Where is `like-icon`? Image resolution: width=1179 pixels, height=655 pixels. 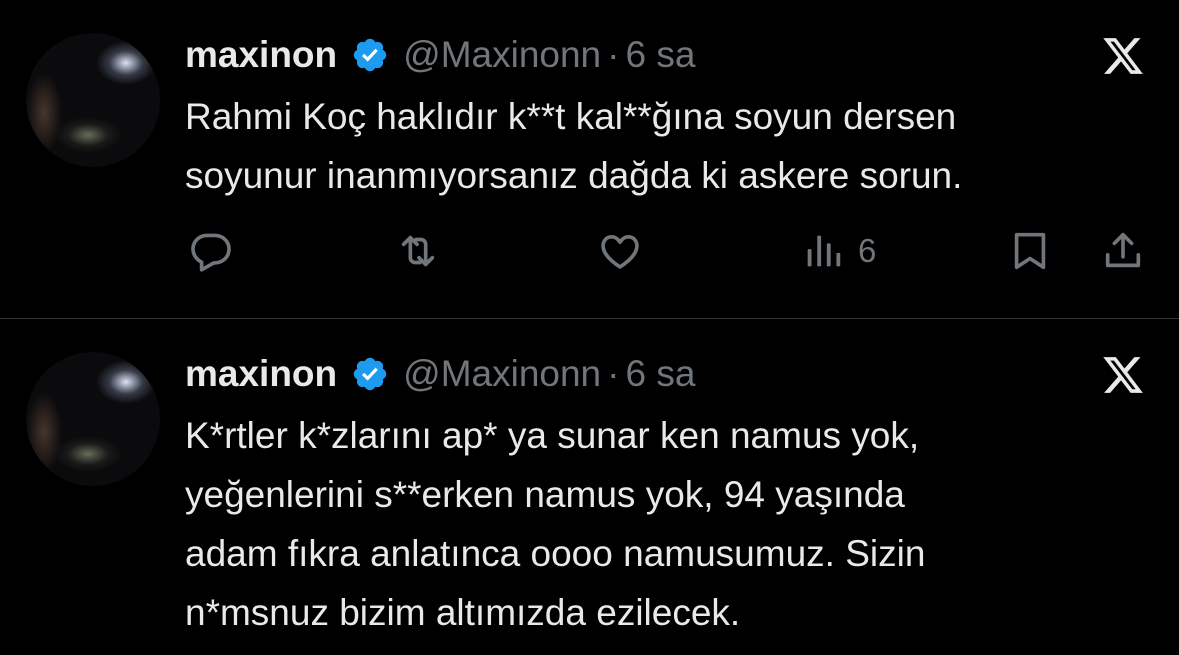
like-icon is located at coordinates (620, 251).